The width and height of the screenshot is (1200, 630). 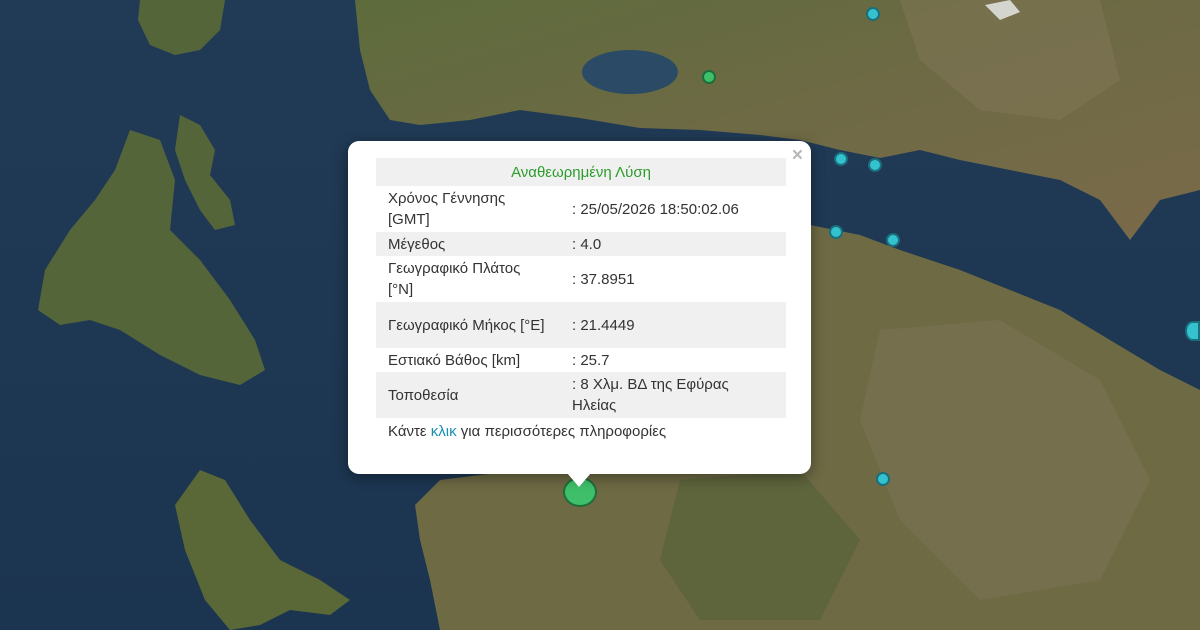 What do you see at coordinates (630, 72) in the screenshot?
I see `lake` at bounding box center [630, 72].